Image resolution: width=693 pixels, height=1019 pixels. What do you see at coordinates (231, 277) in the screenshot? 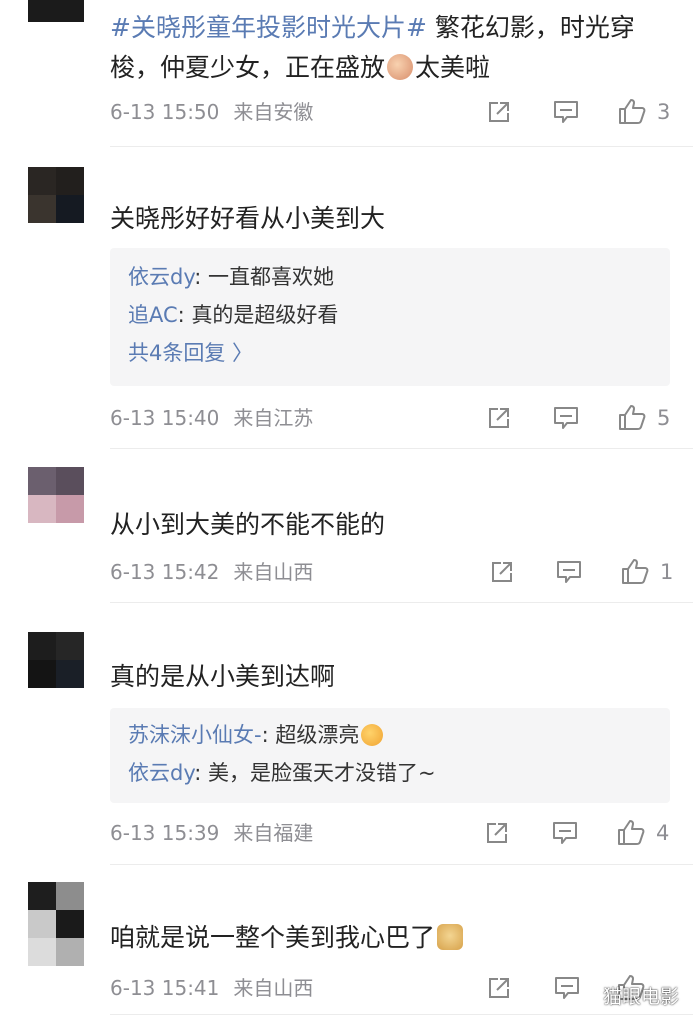
I see `reply-item: 依云dy: 一直都喜欢她` at bounding box center [231, 277].